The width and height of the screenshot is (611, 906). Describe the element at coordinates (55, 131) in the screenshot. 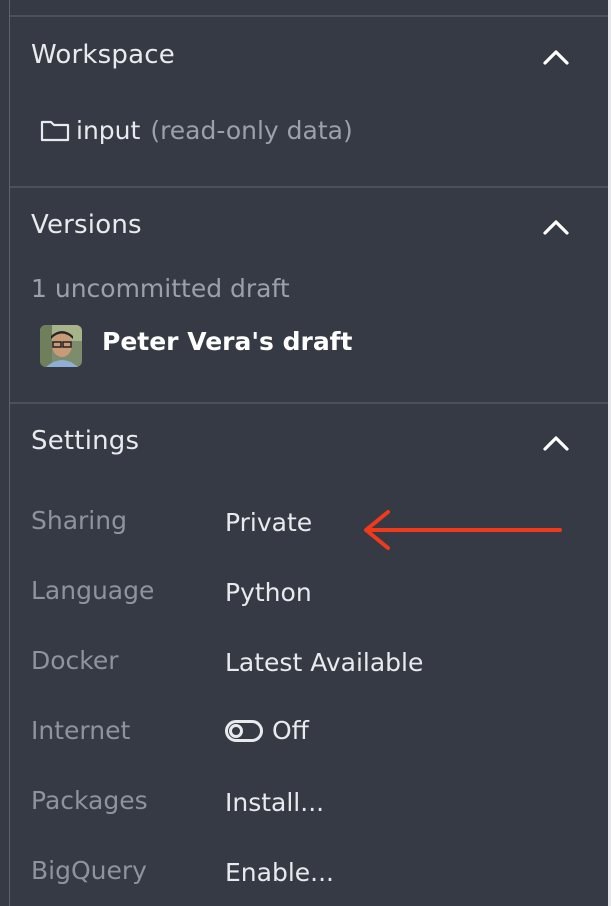

I see `folder-icon` at that location.